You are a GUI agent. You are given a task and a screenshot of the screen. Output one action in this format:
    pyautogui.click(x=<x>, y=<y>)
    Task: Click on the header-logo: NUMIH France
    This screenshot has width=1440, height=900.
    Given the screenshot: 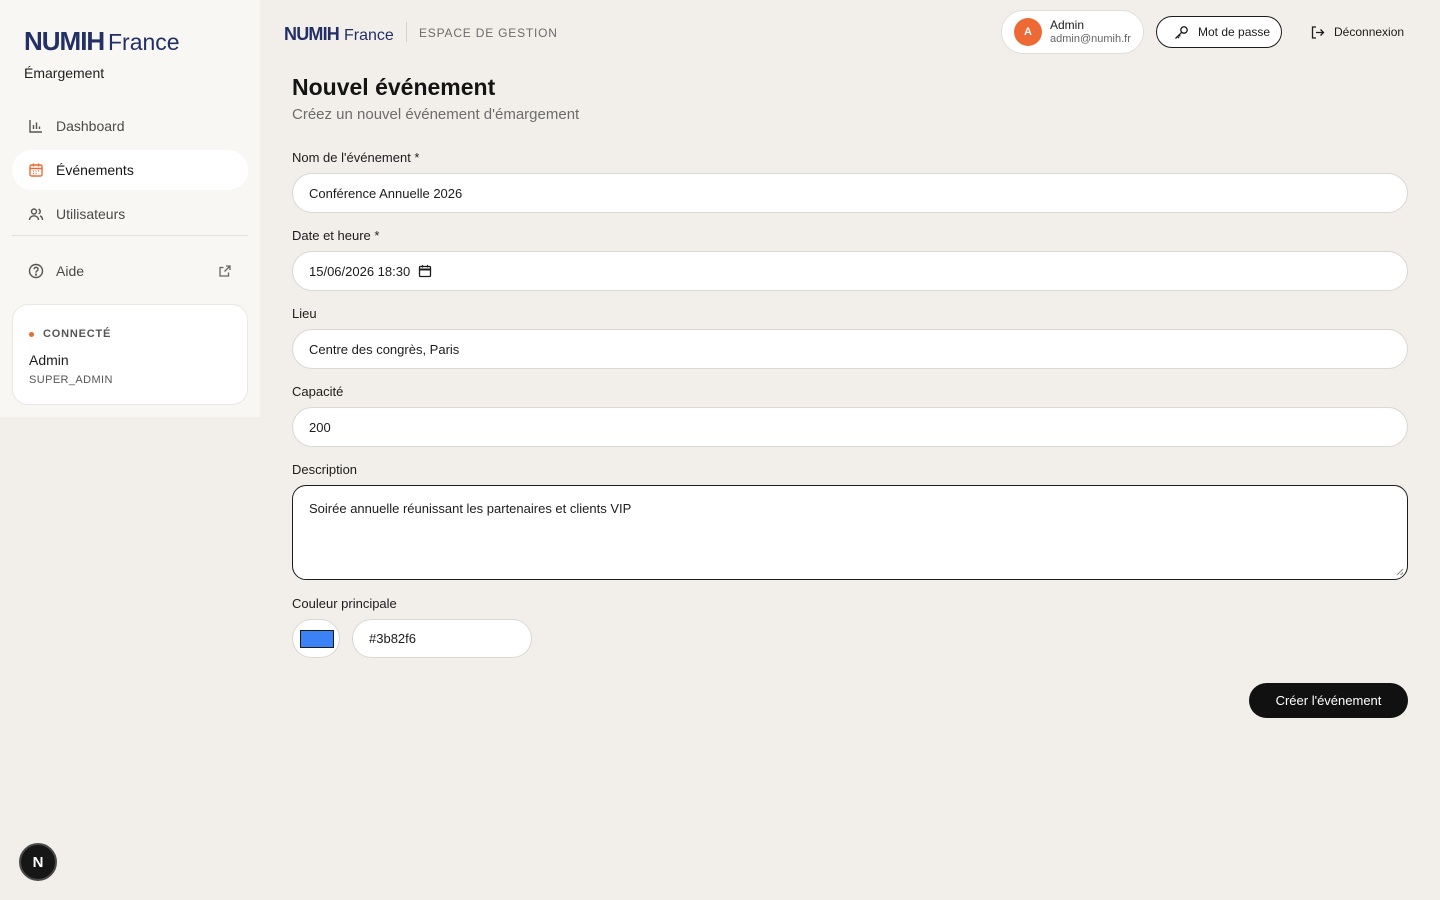 What is the action you would take?
    pyautogui.click(x=340, y=33)
    